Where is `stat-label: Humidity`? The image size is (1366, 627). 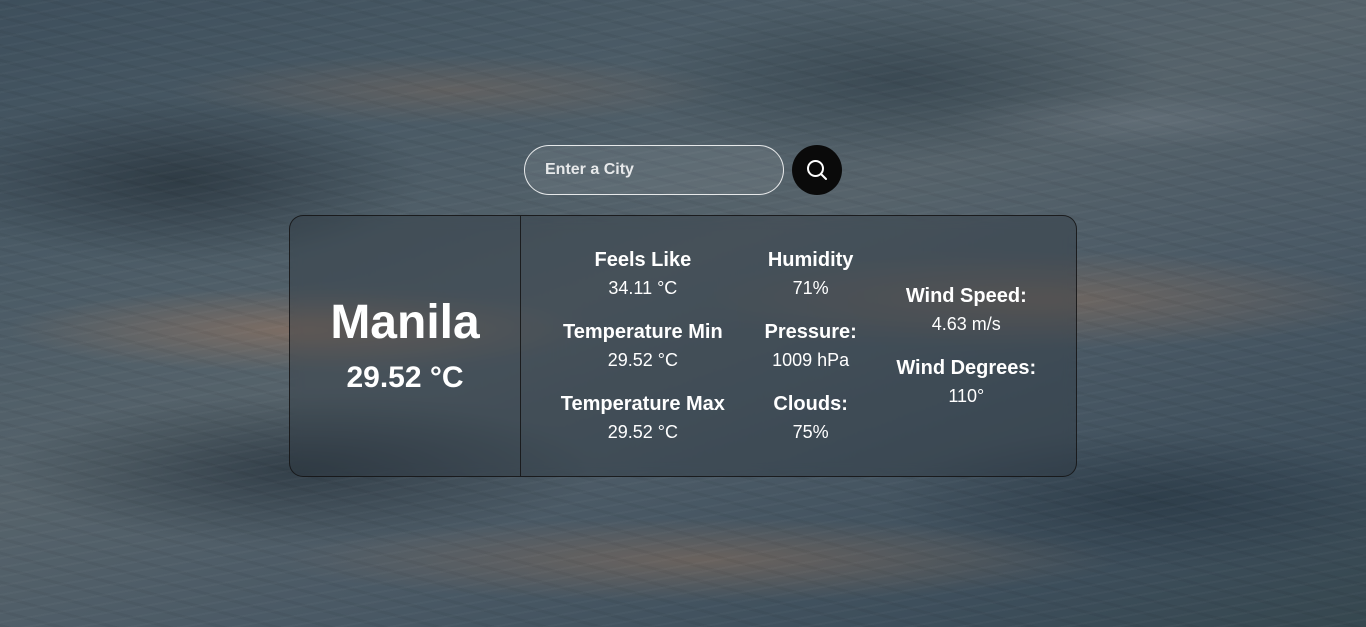
stat-label: Humidity is located at coordinates (810, 260).